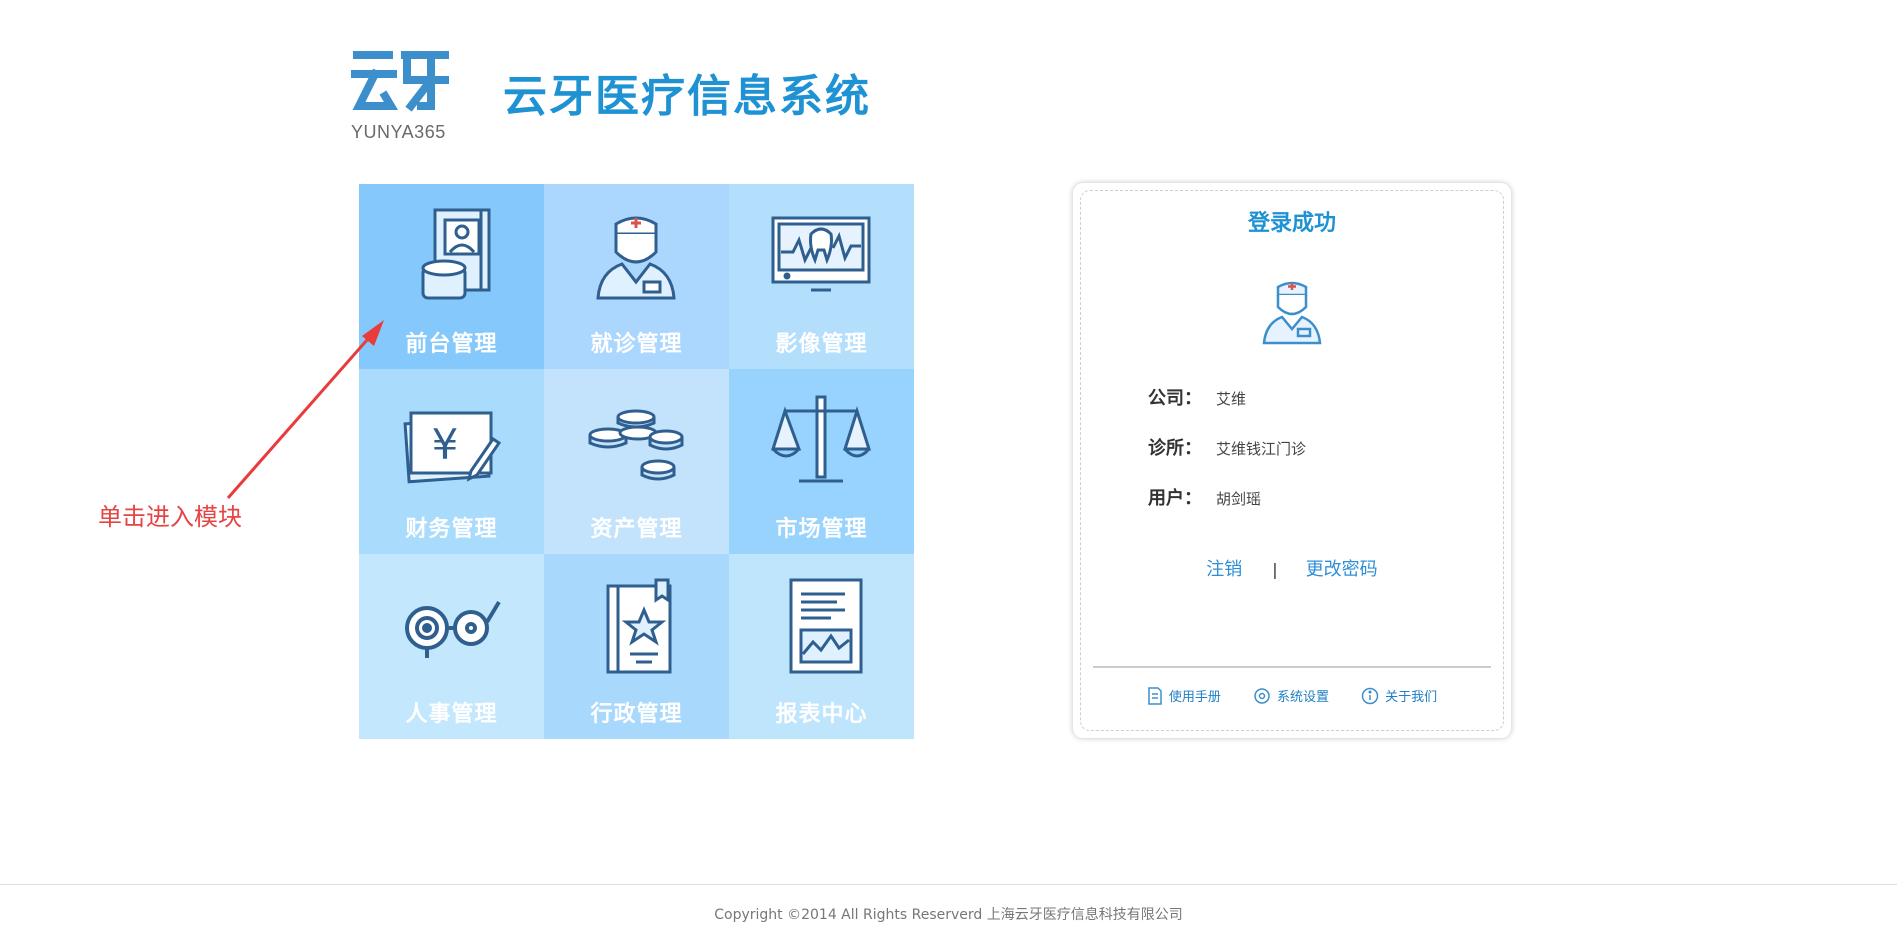  Describe the element at coordinates (1231, 399) in the screenshot. I see `company-value: 艾维` at that location.